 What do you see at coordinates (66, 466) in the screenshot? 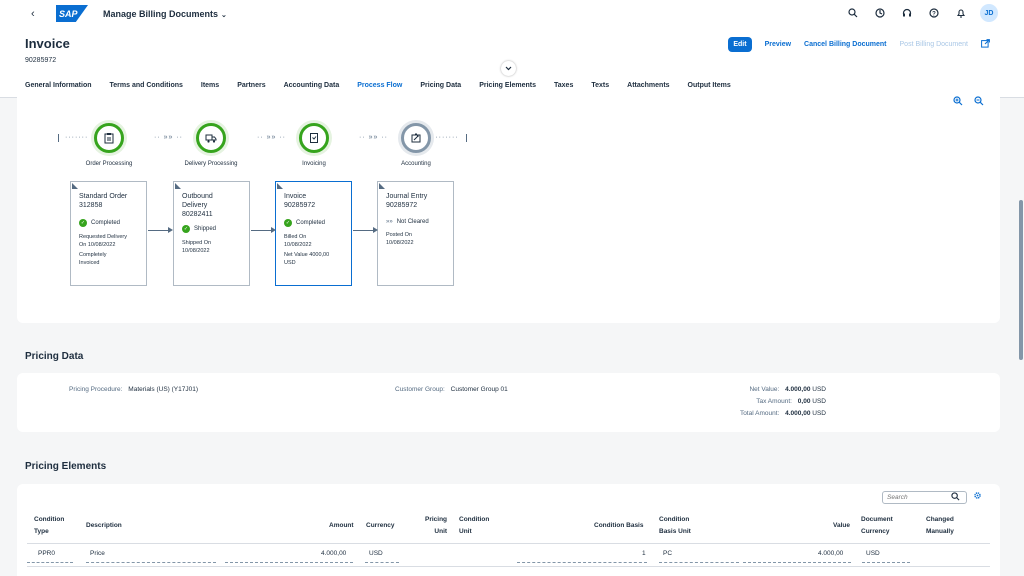
I see `pricing-elements-title: Pricing Elements` at bounding box center [66, 466].